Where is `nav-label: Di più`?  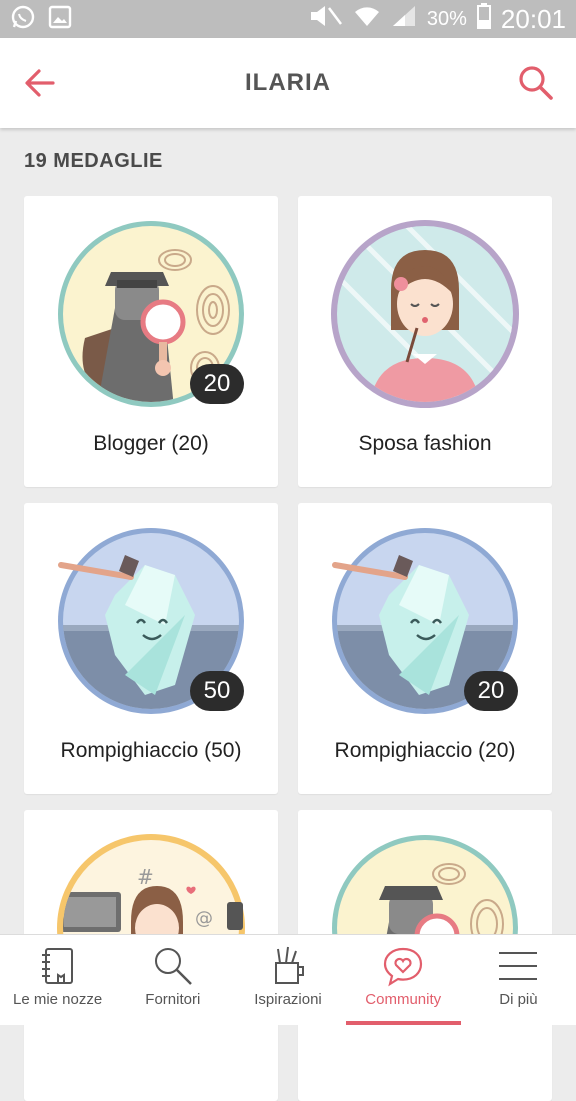
nav-label: Di più is located at coordinates (518, 999).